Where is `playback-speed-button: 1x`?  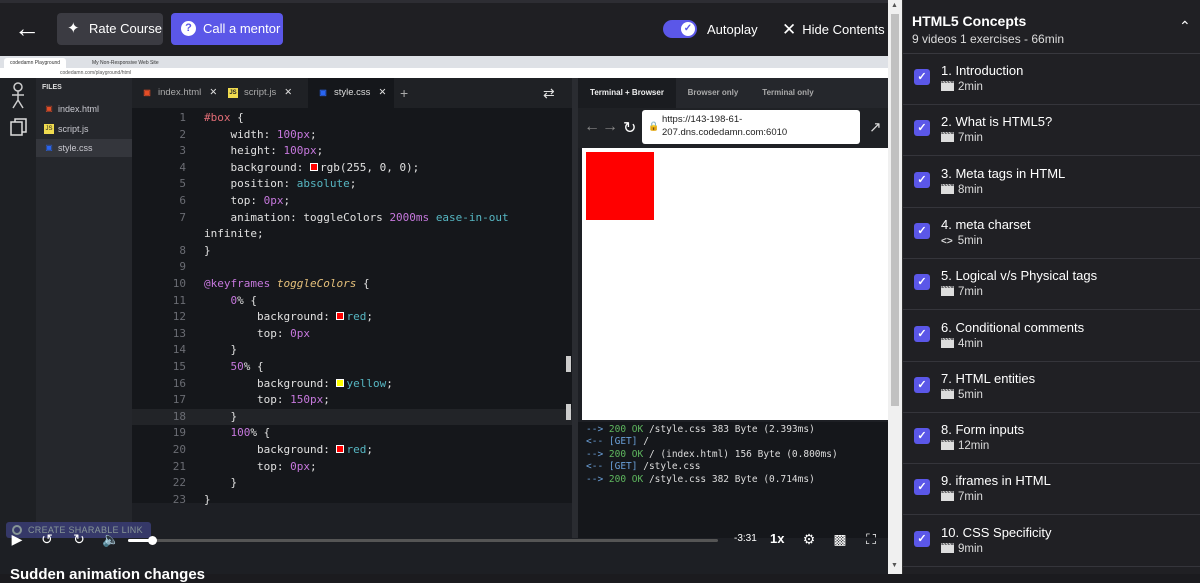 playback-speed-button: 1x is located at coordinates (777, 538).